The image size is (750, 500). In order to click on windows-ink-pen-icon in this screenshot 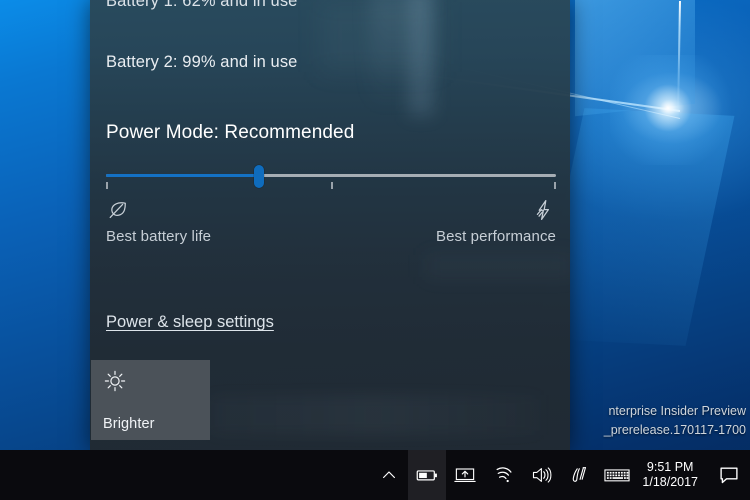, I will do `click(579, 475)`.